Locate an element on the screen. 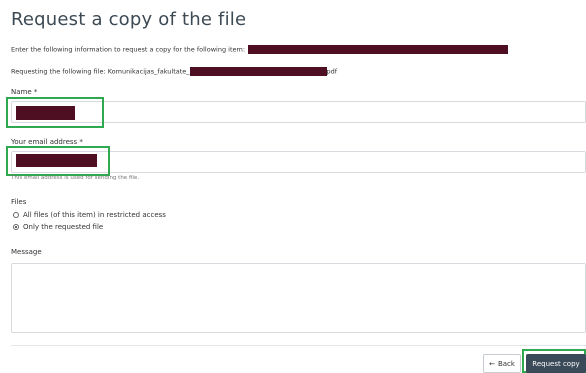 This screenshot has width=586, height=373. redacted-email-value is located at coordinates (56, 160).